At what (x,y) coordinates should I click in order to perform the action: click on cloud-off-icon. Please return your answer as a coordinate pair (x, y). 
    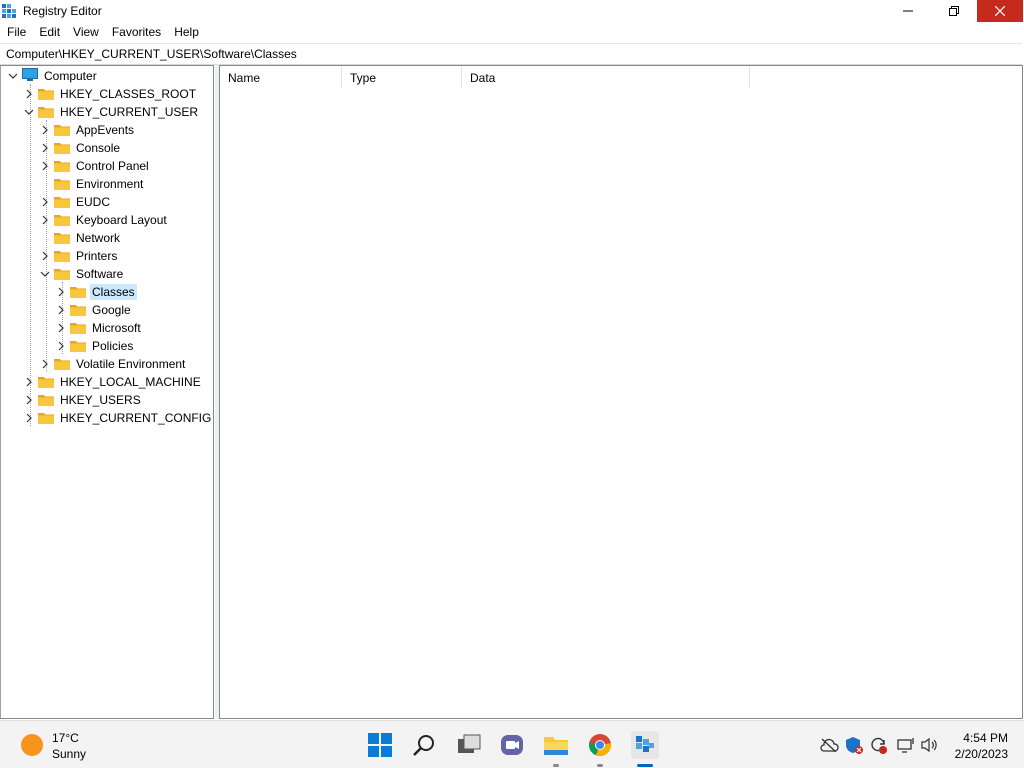
    Looking at the image, I should click on (829, 745).